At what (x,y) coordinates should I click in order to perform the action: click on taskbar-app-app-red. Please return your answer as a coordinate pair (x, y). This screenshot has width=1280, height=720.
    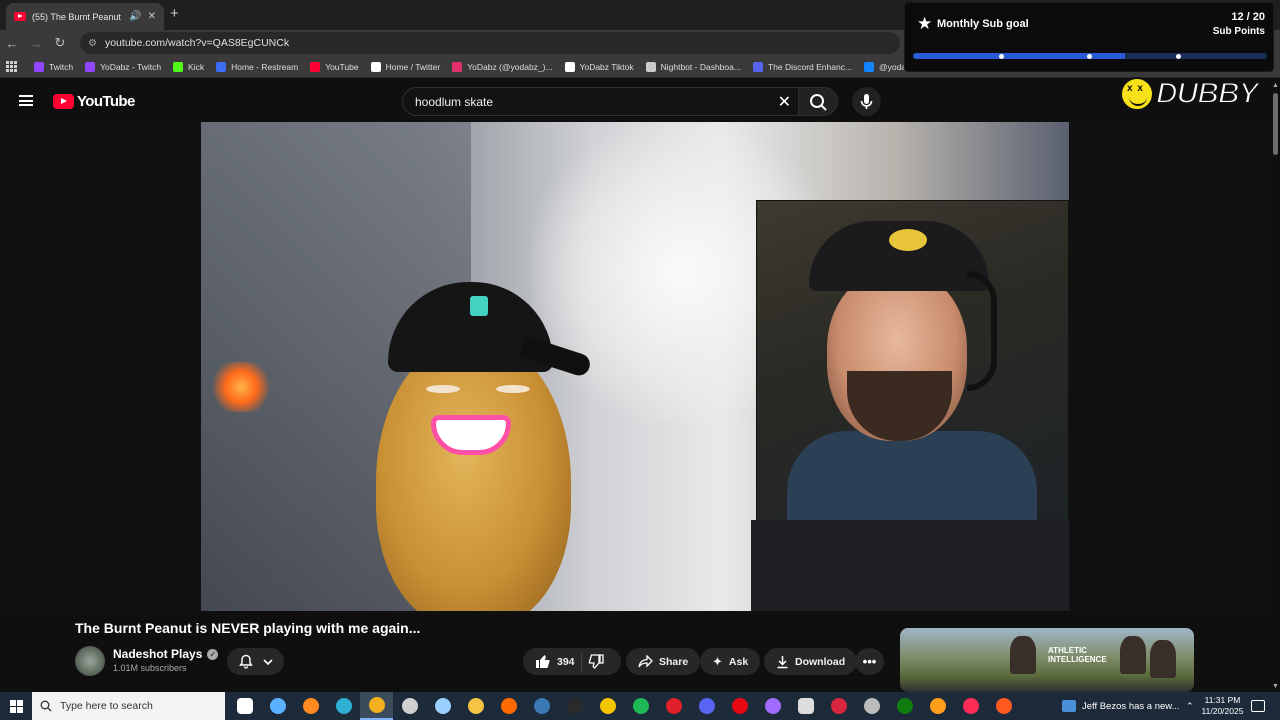
    Looking at the image, I should click on (673, 706).